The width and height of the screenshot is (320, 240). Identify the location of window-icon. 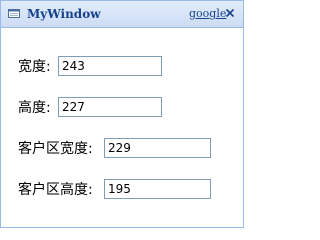
(14, 13).